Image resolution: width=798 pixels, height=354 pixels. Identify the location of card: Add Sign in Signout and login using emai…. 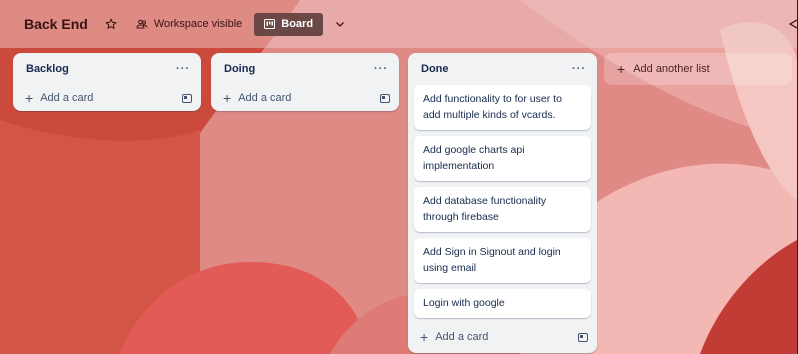
(502, 260).